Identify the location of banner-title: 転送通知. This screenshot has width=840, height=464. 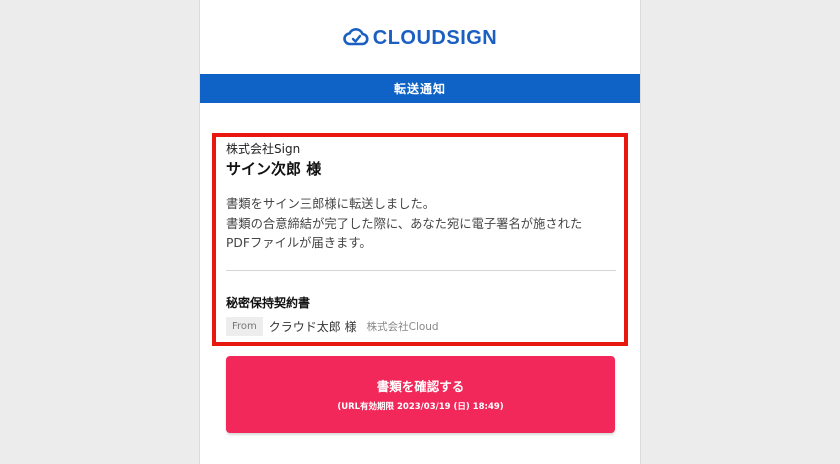
(419, 89).